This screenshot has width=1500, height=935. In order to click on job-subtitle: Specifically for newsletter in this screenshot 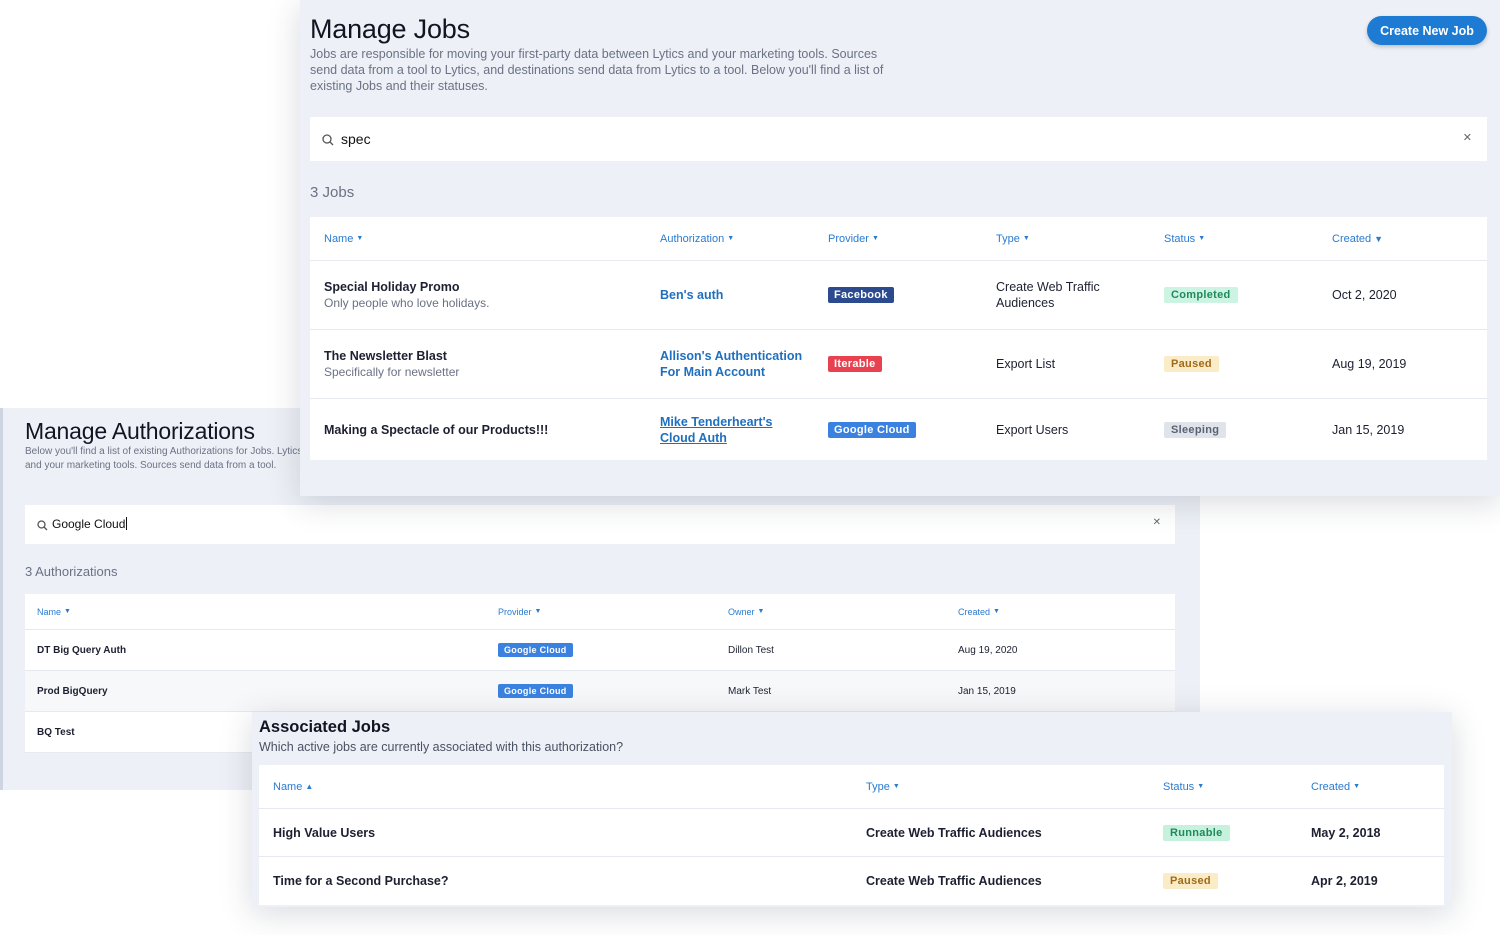, I will do `click(392, 372)`.